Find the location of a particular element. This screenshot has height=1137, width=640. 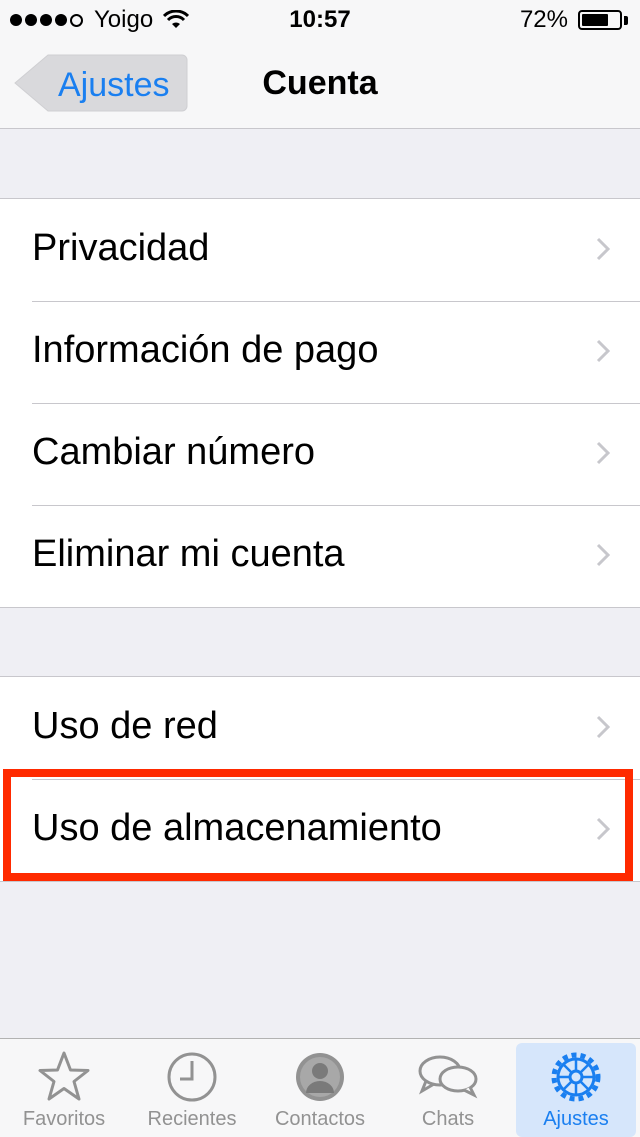

battery-percent: 72% is located at coordinates (543, 19).